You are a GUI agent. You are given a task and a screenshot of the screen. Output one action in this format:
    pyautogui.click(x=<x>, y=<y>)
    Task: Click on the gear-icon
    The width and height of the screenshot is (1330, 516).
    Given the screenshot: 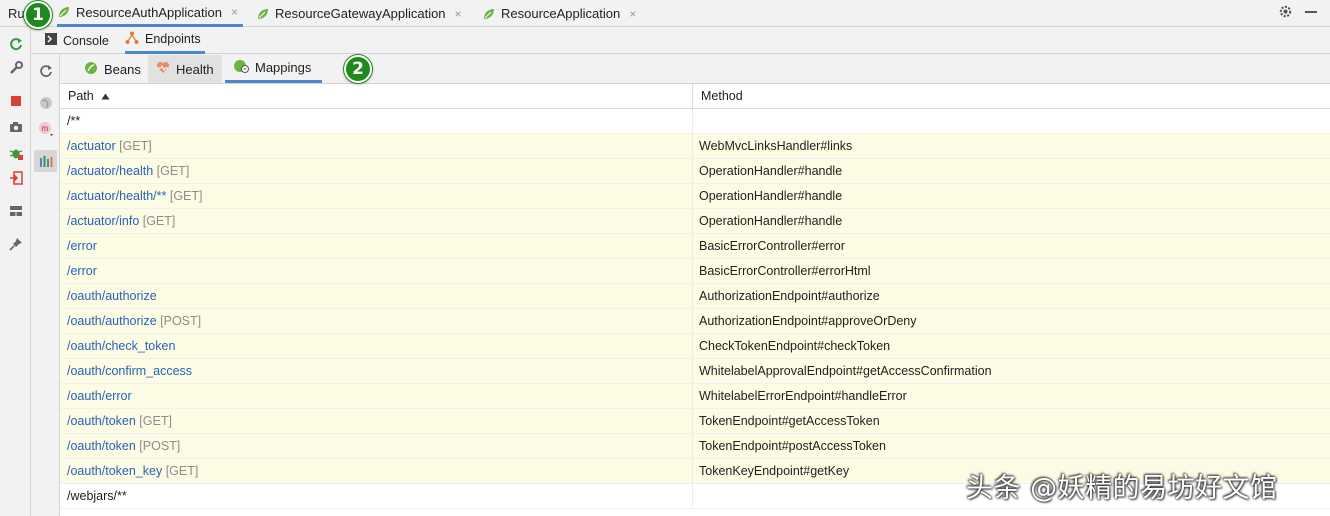 What is the action you would take?
    pyautogui.click(x=1285, y=13)
    